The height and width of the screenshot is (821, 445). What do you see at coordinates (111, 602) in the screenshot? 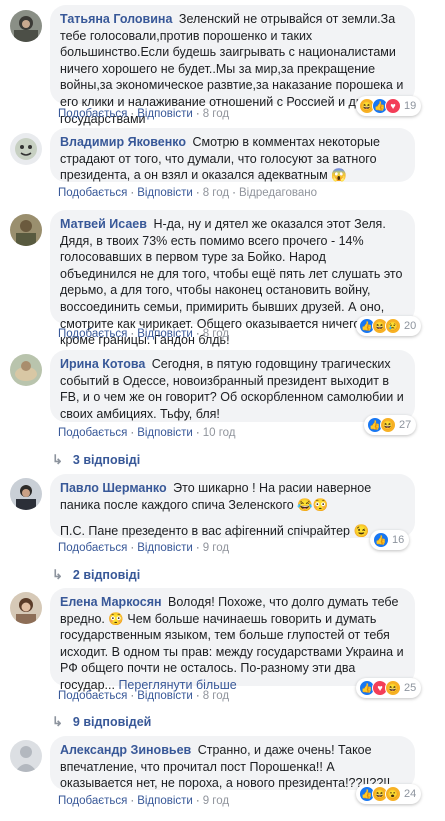
I see `author-name: Елена Маркосян` at bounding box center [111, 602].